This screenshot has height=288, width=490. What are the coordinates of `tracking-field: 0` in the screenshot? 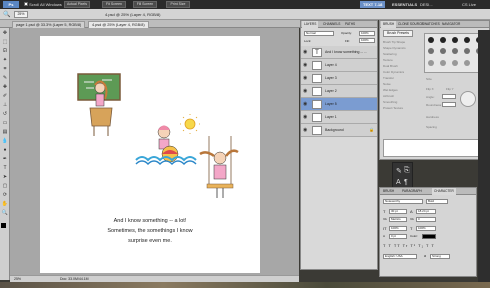 It's located at (426, 219).